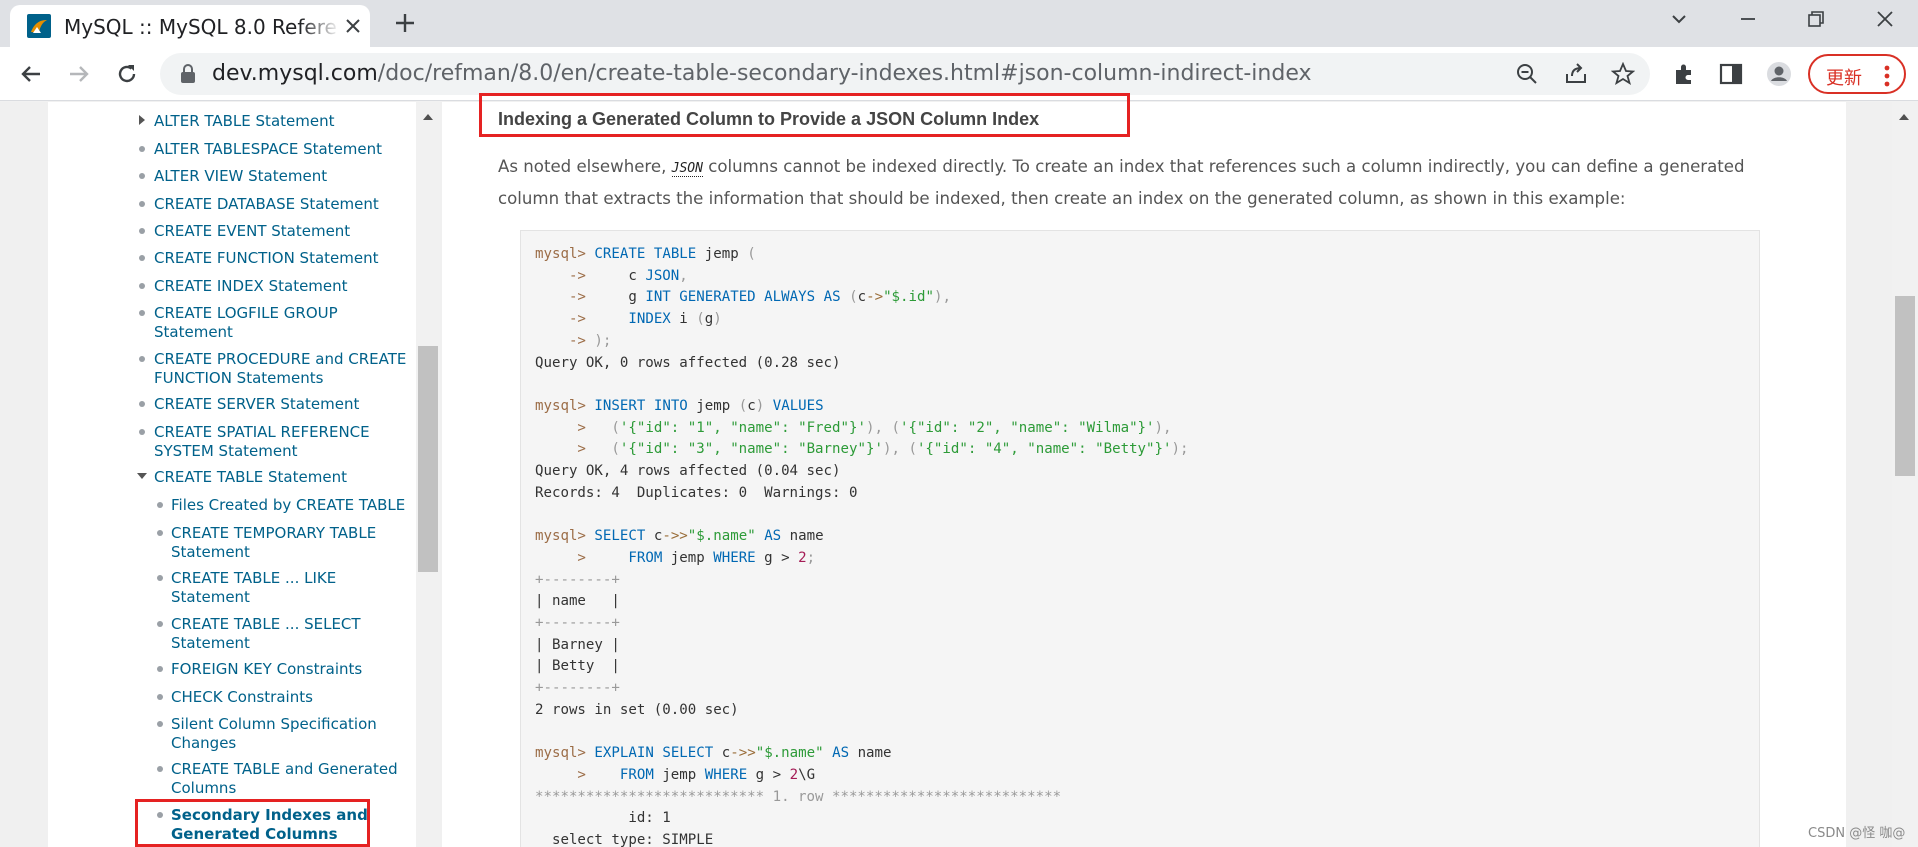  Describe the element at coordinates (226, 450) in the screenshot. I see `toc-item-label-line2: SYSTEM Statement` at that location.